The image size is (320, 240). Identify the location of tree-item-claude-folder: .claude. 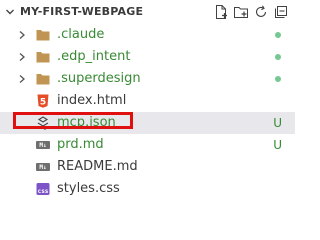
(147, 35).